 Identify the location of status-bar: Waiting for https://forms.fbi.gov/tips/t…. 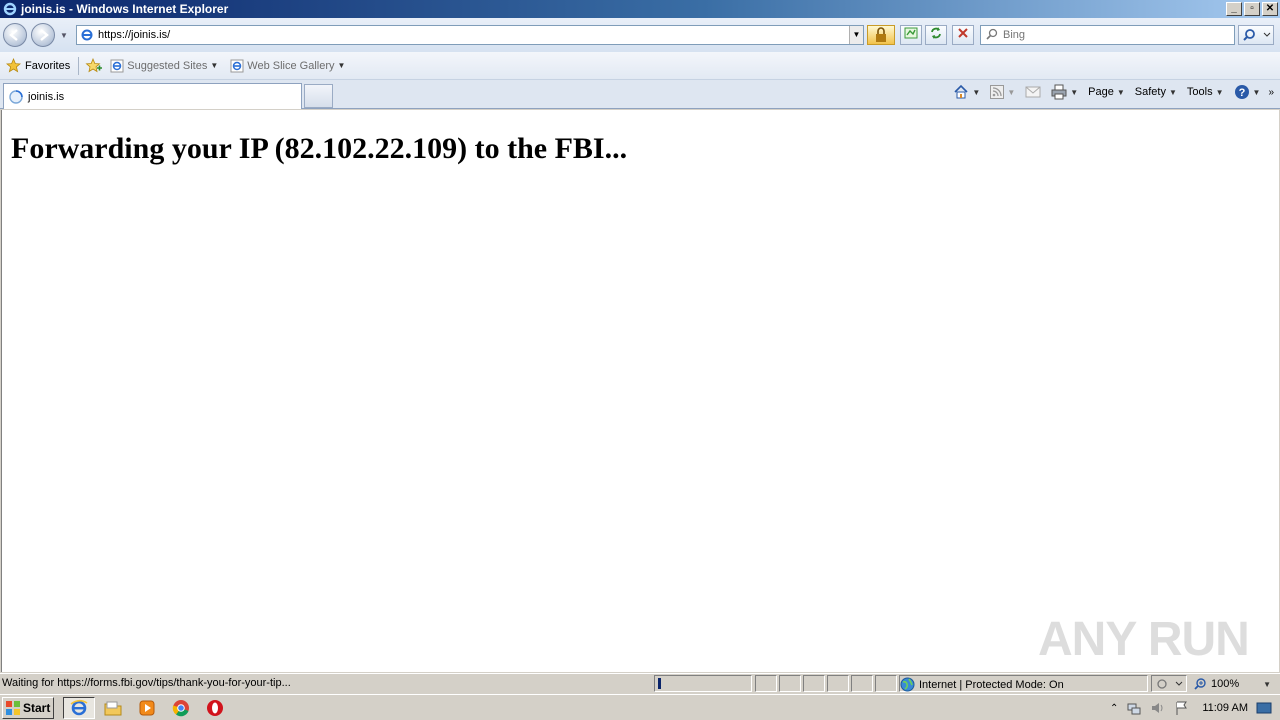
(640, 683).